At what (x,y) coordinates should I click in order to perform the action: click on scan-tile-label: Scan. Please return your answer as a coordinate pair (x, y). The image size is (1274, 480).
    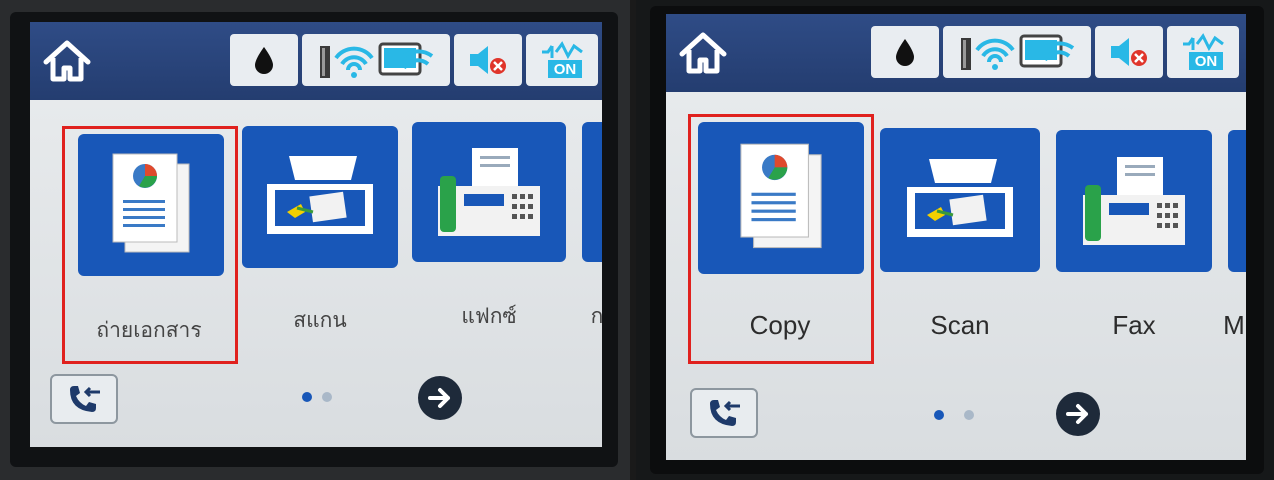
    Looking at the image, I should click on (960, 325).